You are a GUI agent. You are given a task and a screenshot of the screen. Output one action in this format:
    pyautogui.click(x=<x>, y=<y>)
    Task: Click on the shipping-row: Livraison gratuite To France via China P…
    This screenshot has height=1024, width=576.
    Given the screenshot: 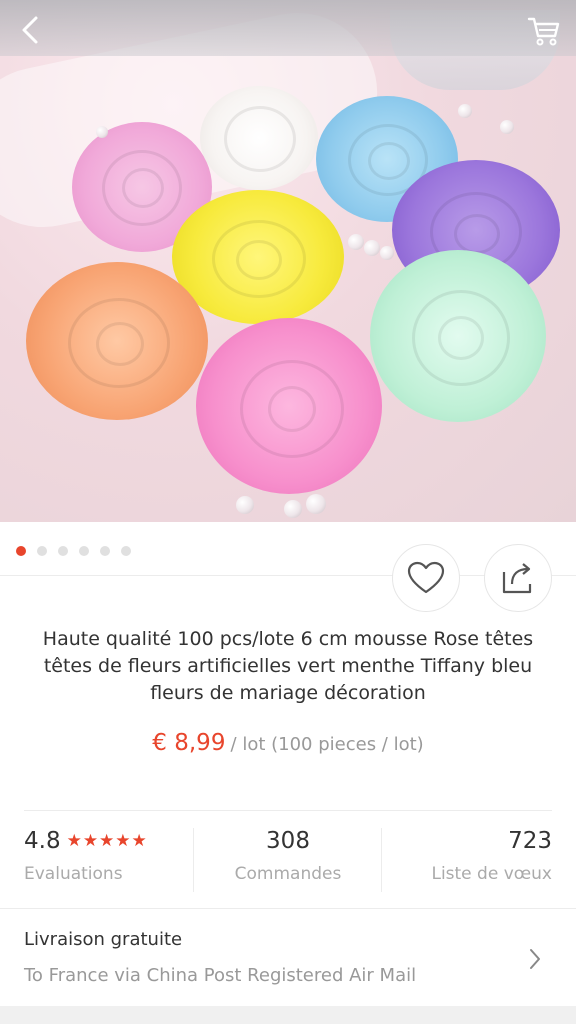 What is the action you would take?
    pyautogui.click(x=288, y=957)
    